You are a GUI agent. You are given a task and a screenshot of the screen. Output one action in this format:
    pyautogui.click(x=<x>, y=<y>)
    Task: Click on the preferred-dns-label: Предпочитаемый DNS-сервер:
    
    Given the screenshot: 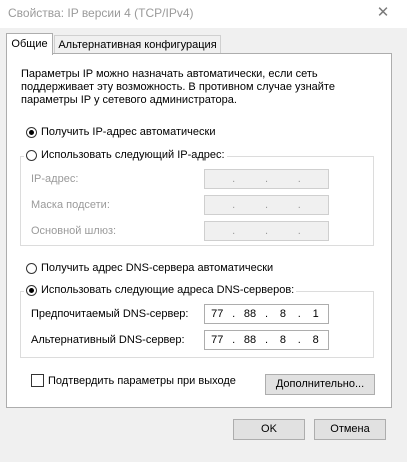 What is the action you would take?
    pyautogui.click(x=110, y=314)
    